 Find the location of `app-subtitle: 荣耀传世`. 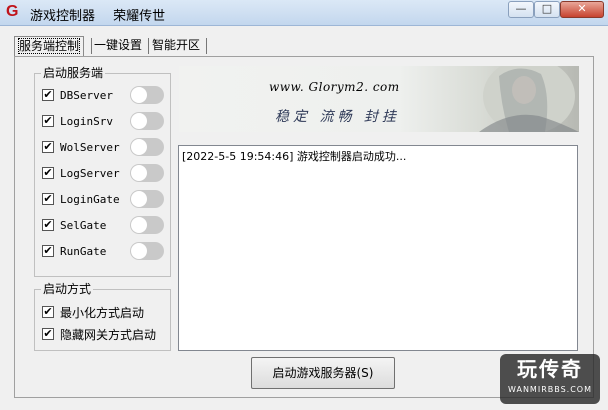

app-subtitle: 荣耀传世 is located at coordinates (139, 16).